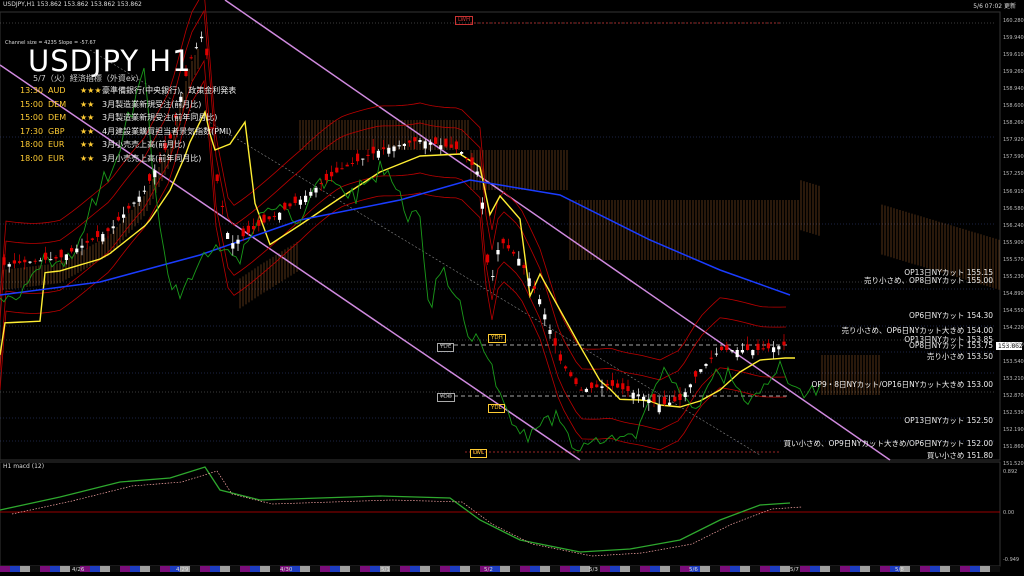  Describe the element at coordinates (56, 158) in the screenshot. I see `event-country: EUR` at that location.